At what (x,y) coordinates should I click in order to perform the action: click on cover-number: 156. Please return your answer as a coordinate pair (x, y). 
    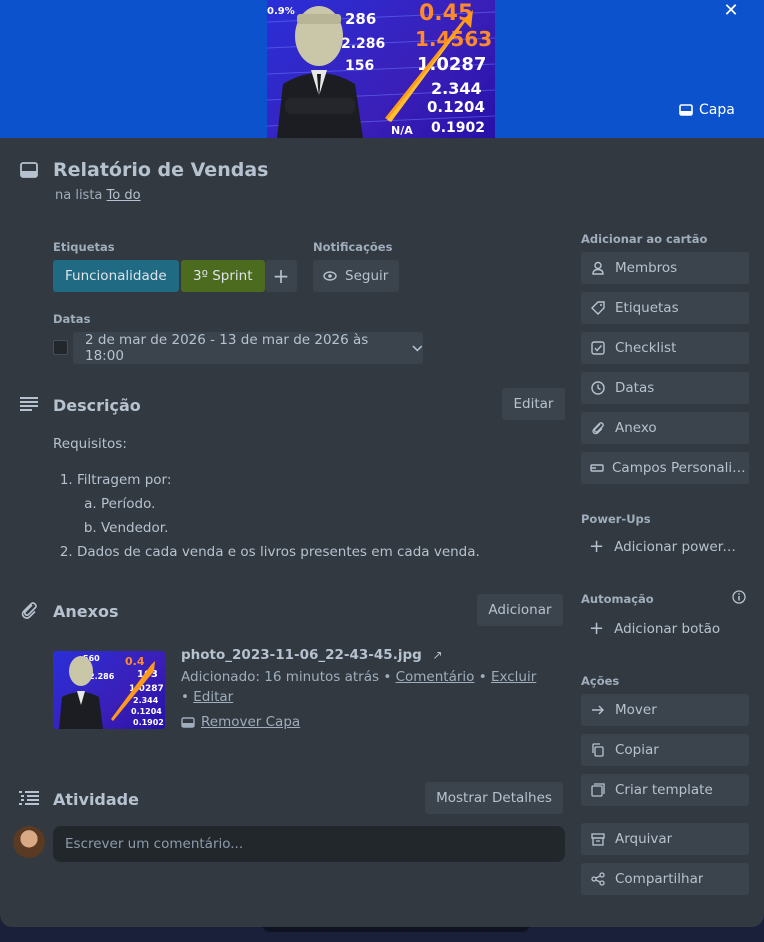
    Looking at the image, I should click on (359, 66).